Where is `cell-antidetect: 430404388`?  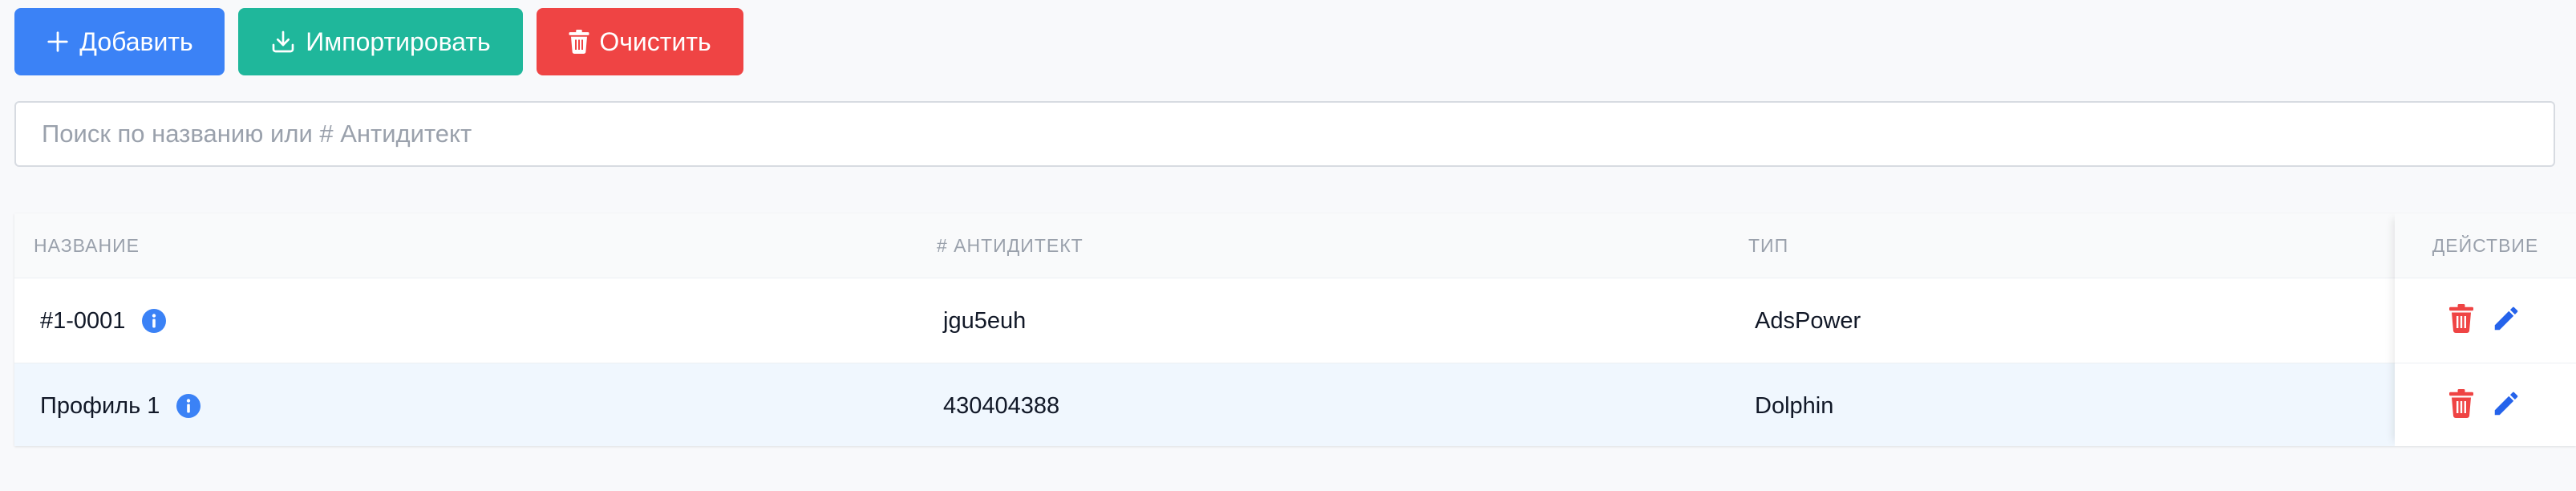 cell-antidetect: 430404388 is located at coordinates (1002, 406).